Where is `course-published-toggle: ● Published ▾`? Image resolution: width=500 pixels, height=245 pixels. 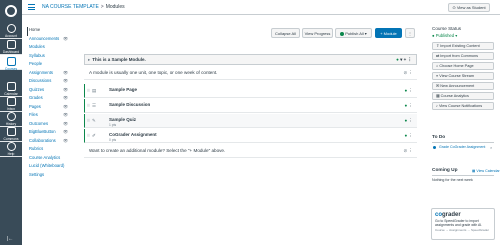 course-published-toggle: ● Published ▾ is located at coordinates (463, 35).